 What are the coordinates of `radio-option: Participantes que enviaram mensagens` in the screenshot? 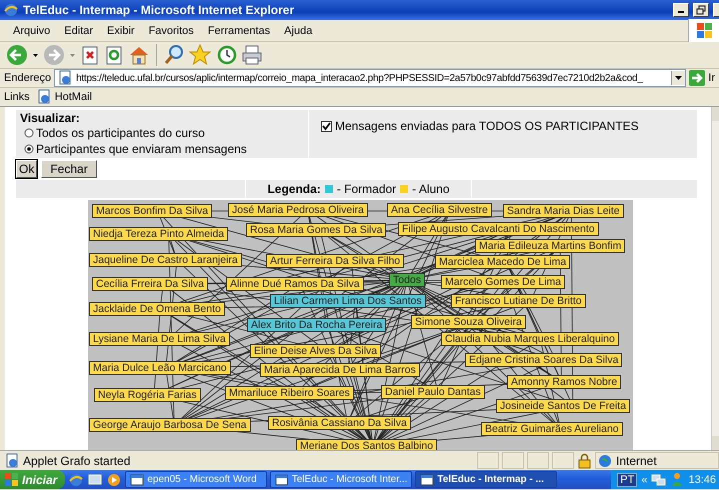 It's located at (162, 149).